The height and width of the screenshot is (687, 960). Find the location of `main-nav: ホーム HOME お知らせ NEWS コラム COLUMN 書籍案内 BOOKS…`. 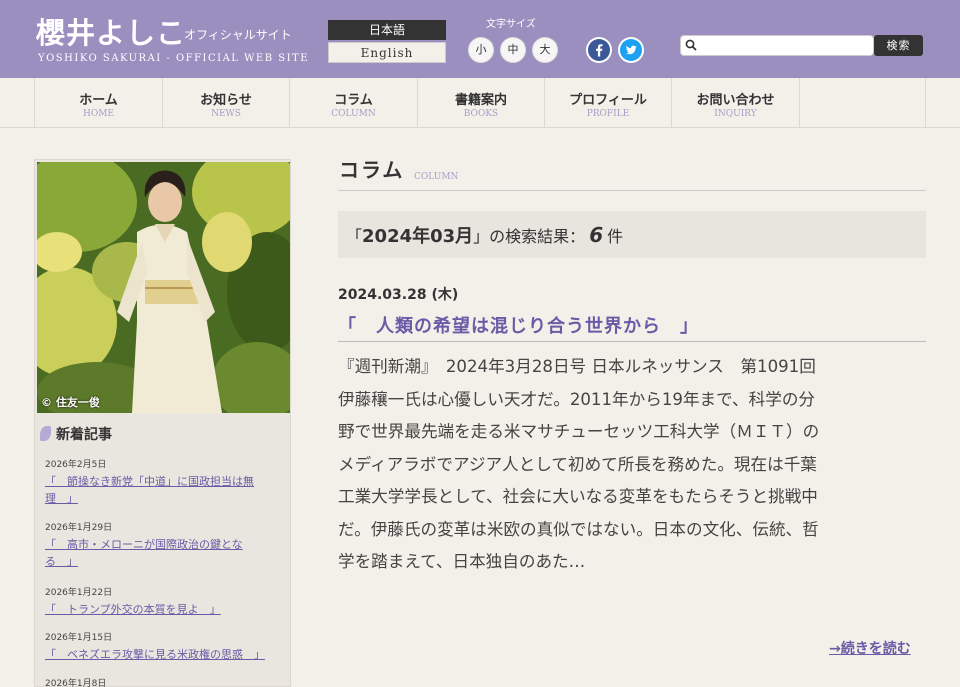

main-nav: ホーム HOME お知らせ NEWS コラム COLUMN 書籍案内 BOOKS… is located at coordinates (480, 103).